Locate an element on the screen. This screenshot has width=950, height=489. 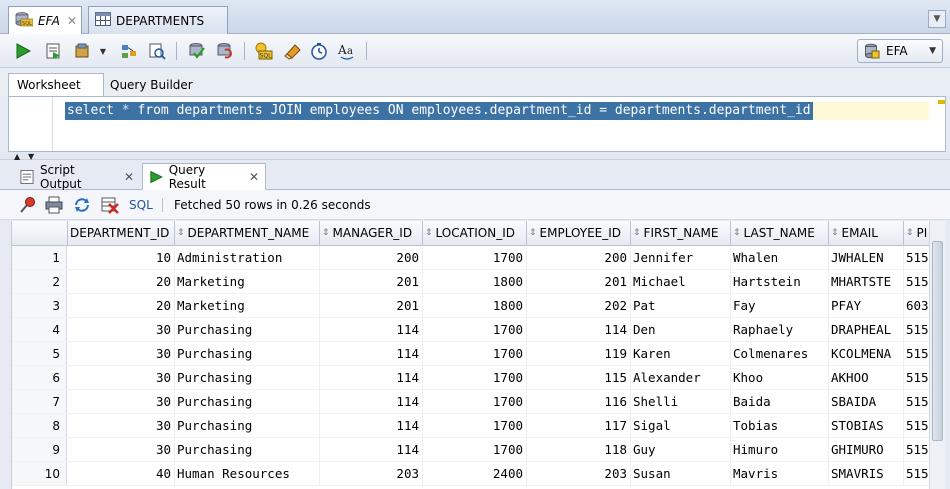
grid-cell: AKHOO is located at coordinates (866, 378).